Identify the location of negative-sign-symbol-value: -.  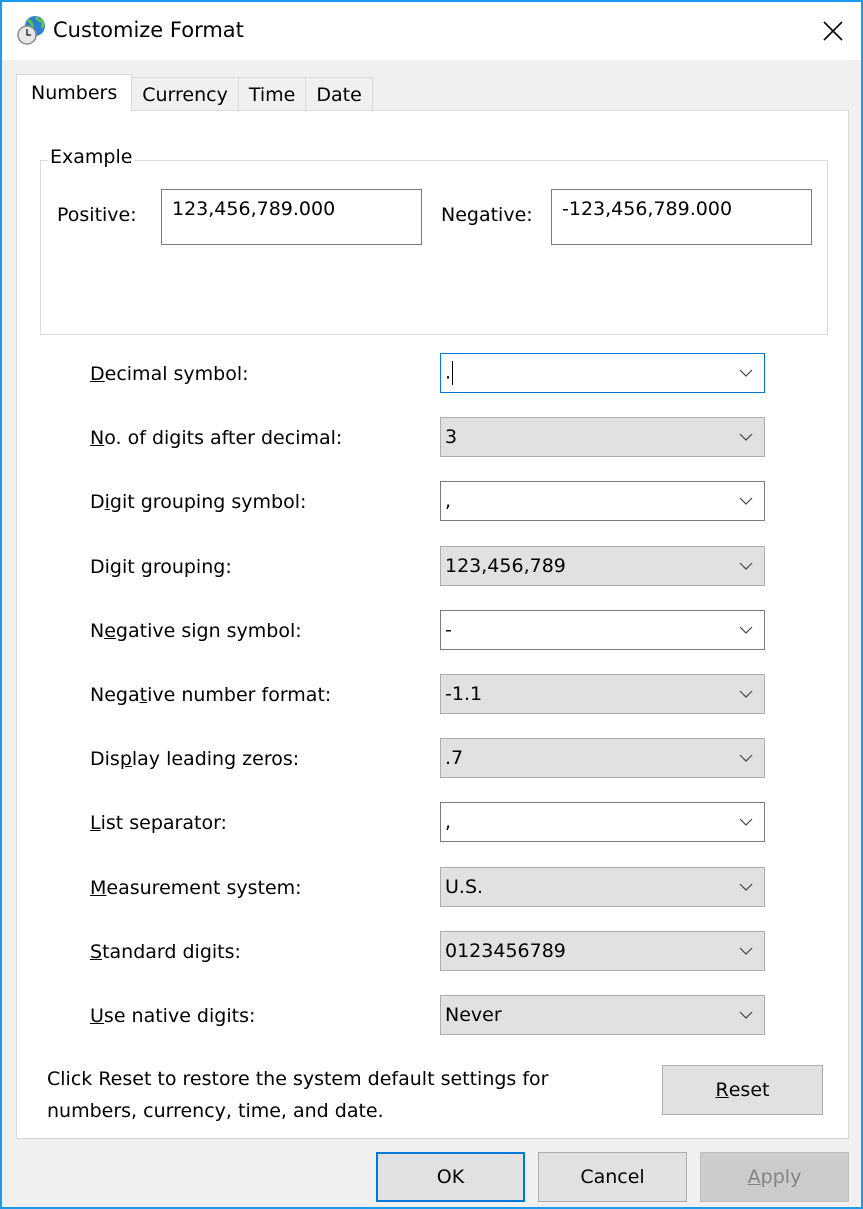
(448, 629).